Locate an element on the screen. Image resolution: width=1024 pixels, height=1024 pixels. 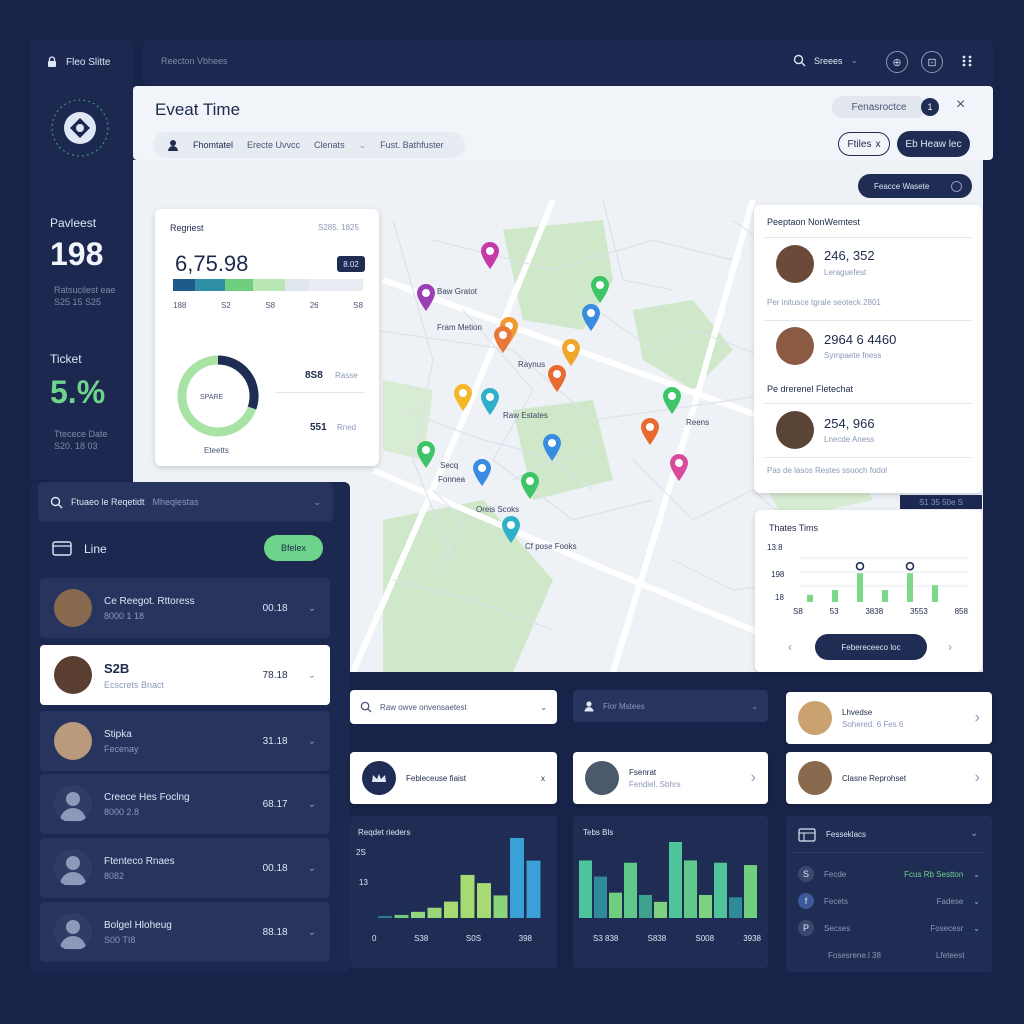
list-item-text: Bolgel Hloheug S00 TI8 is located at coordinates (177, 932).